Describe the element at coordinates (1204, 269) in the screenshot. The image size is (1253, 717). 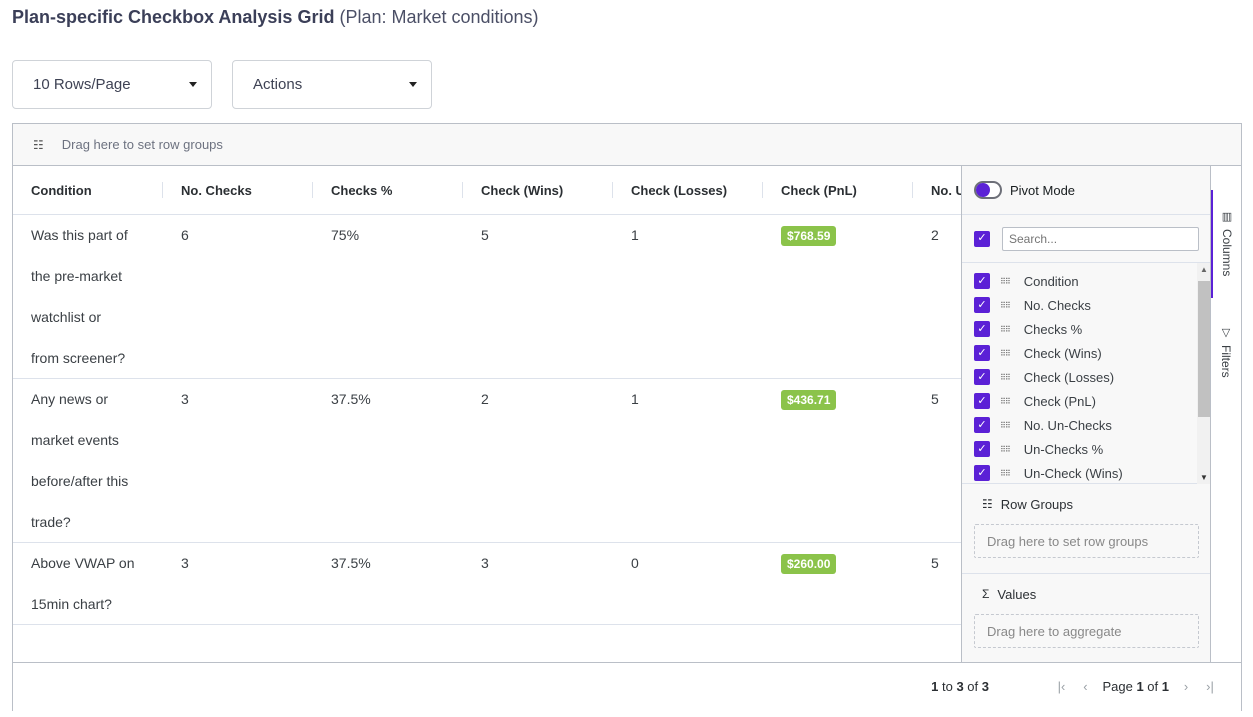
I see `scroll-up-icon: ▲` at that location.